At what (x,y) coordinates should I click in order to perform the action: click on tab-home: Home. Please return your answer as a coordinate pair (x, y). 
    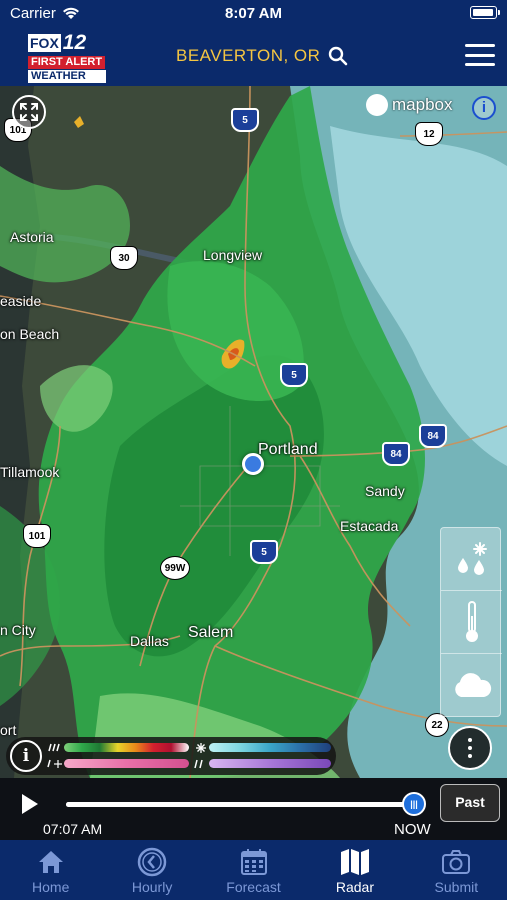
    Looking at the image, I should click on (50, 870).